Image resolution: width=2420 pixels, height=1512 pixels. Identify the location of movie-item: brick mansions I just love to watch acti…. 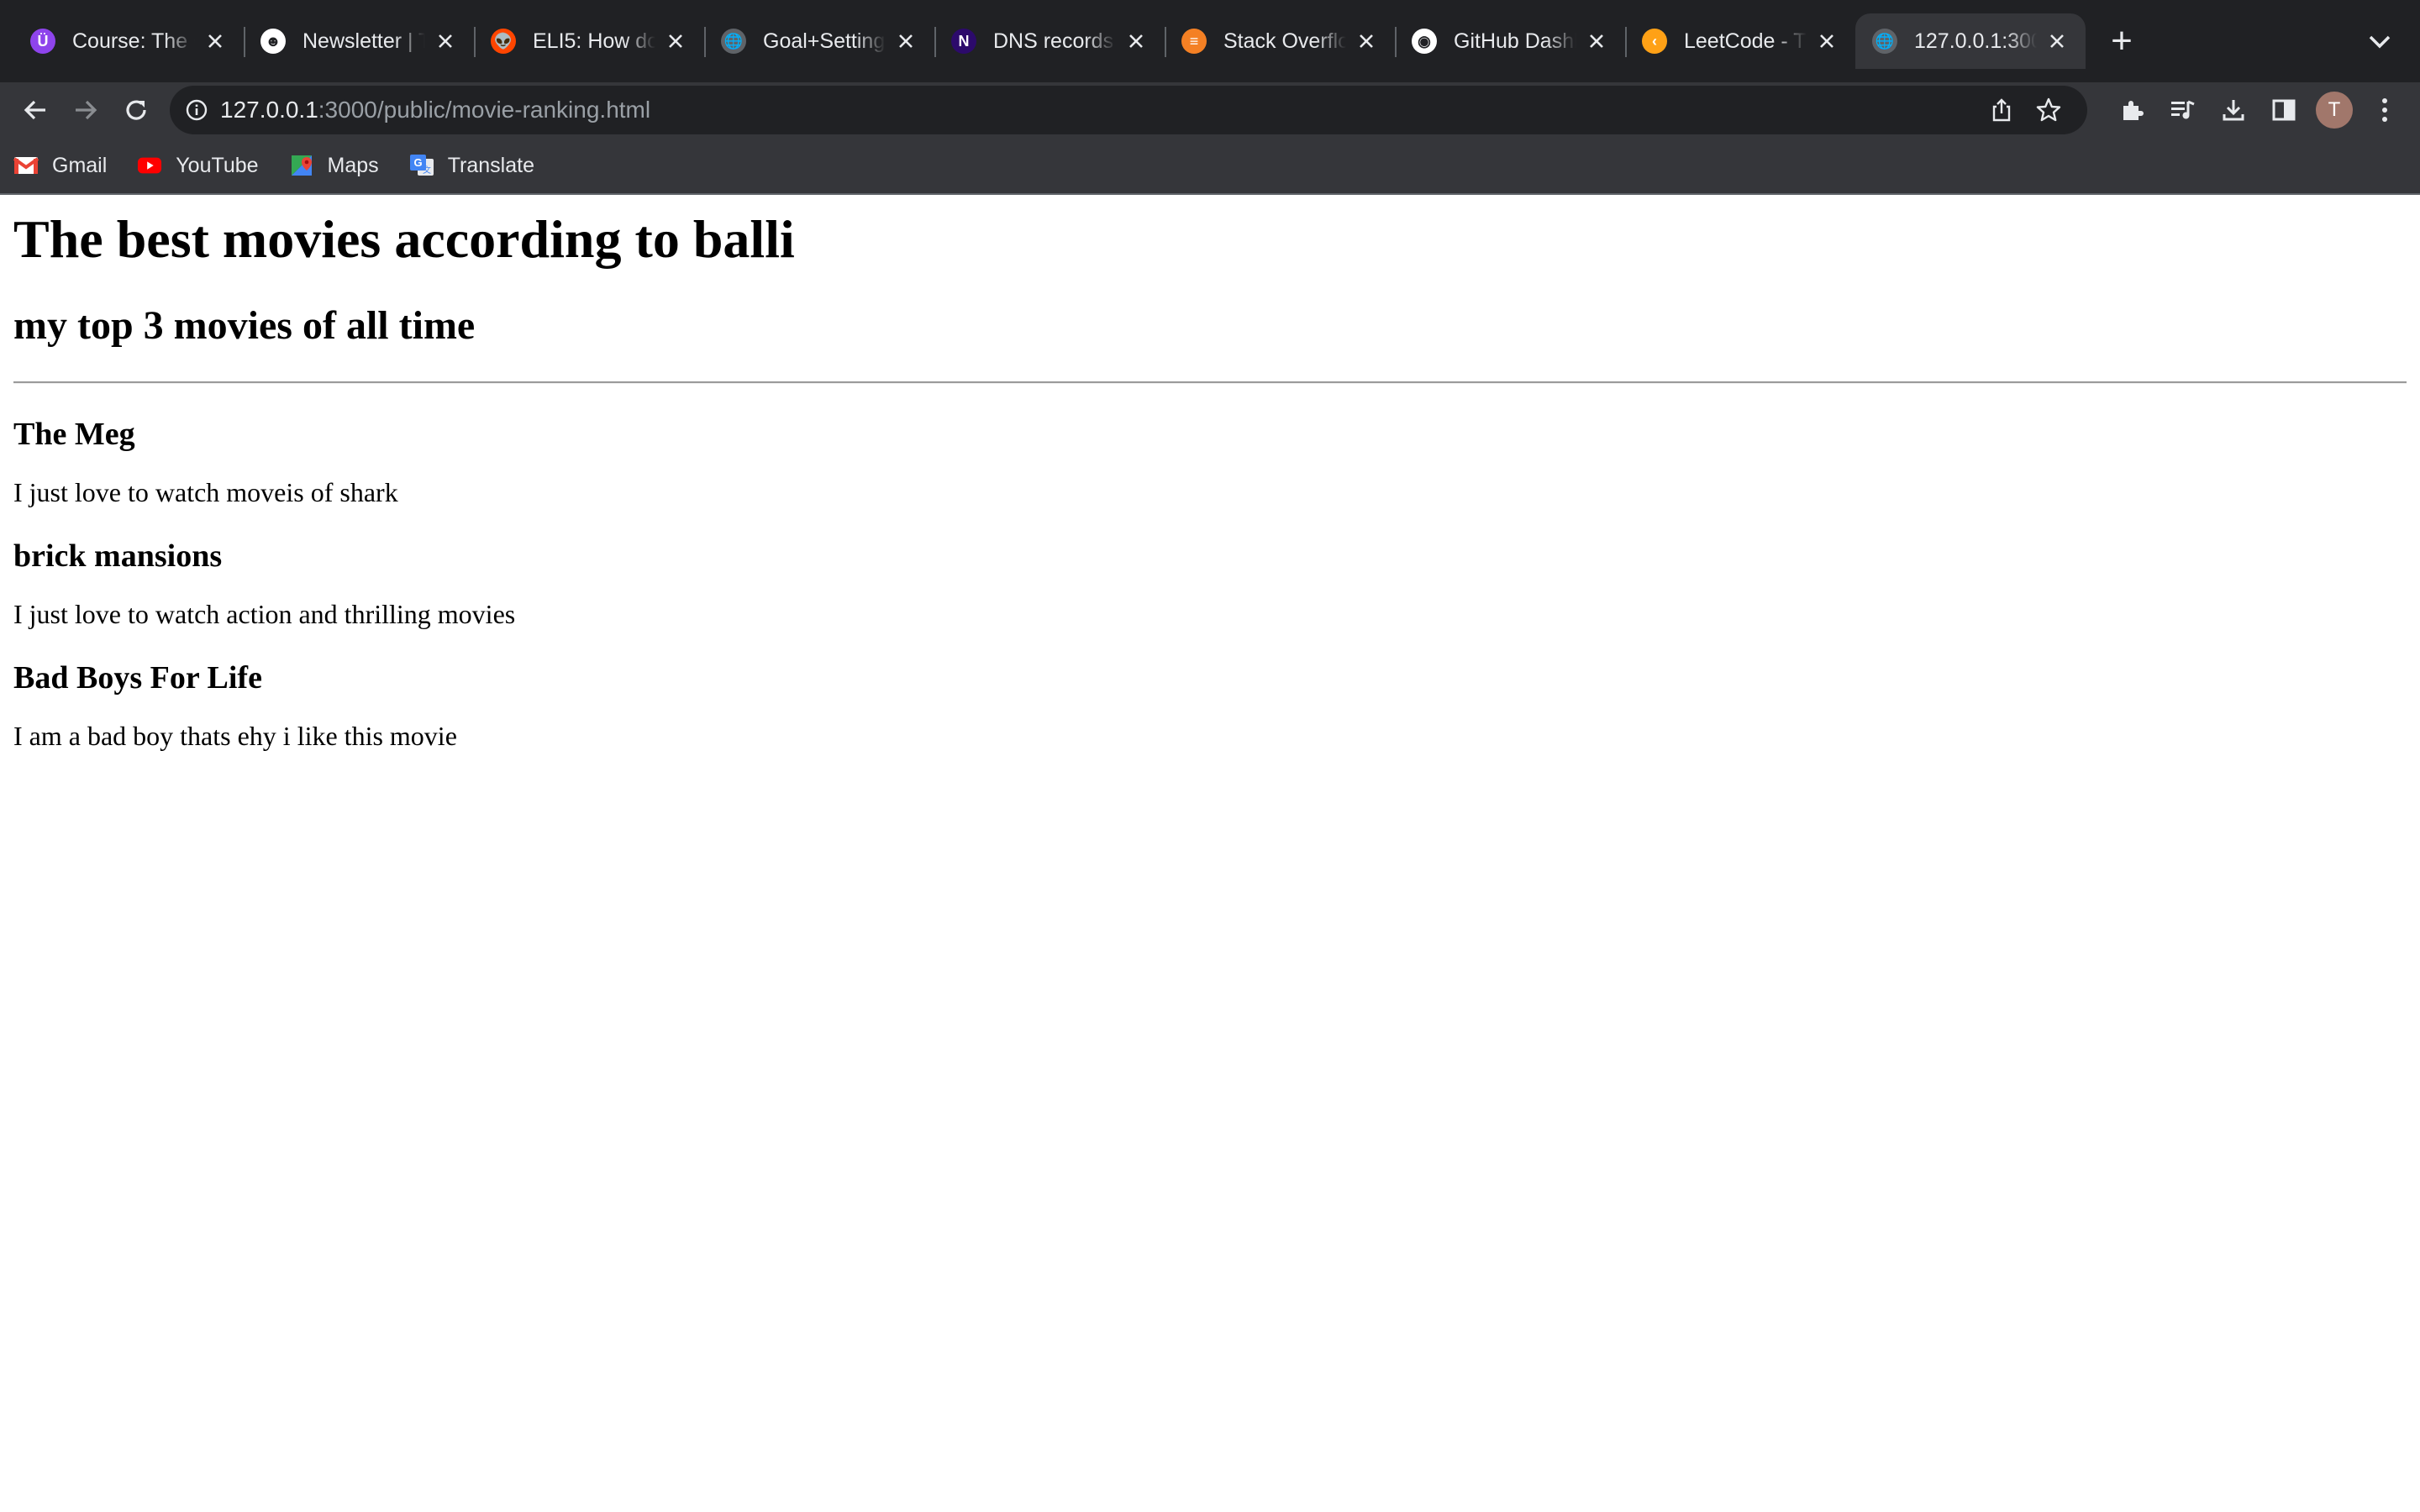
(1210, 584).